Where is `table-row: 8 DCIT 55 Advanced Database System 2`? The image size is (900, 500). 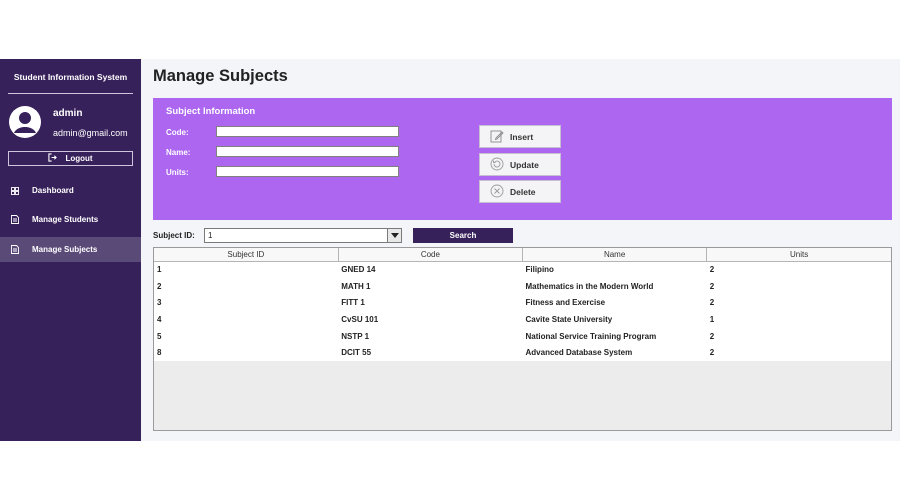
table-row: 8 DCIT 55 Advanced Database System 2 is located at coordinates (522, 353).